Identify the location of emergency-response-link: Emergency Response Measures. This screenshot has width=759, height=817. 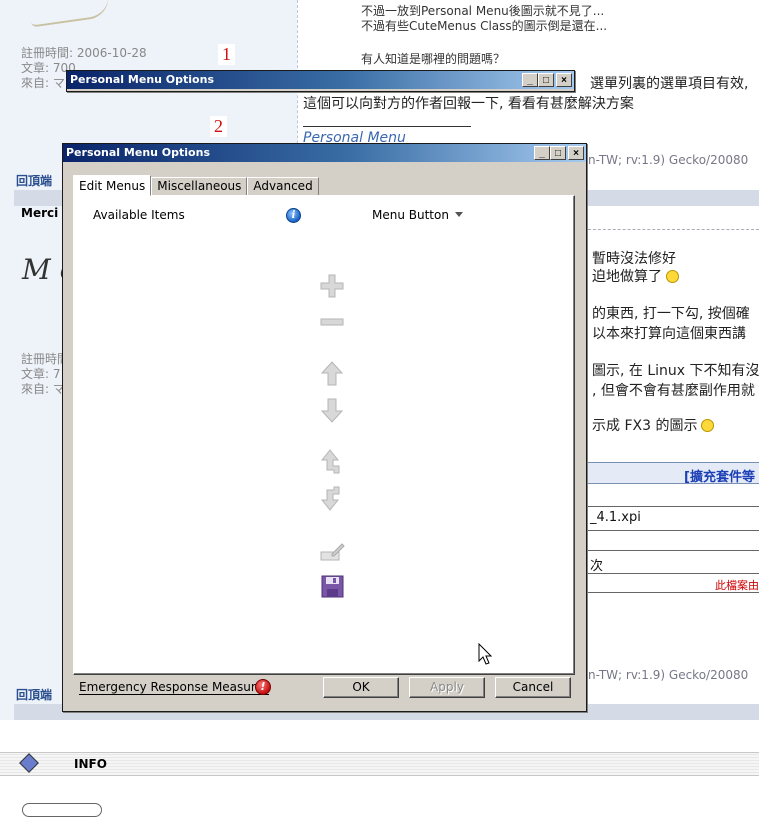
(174, 687).